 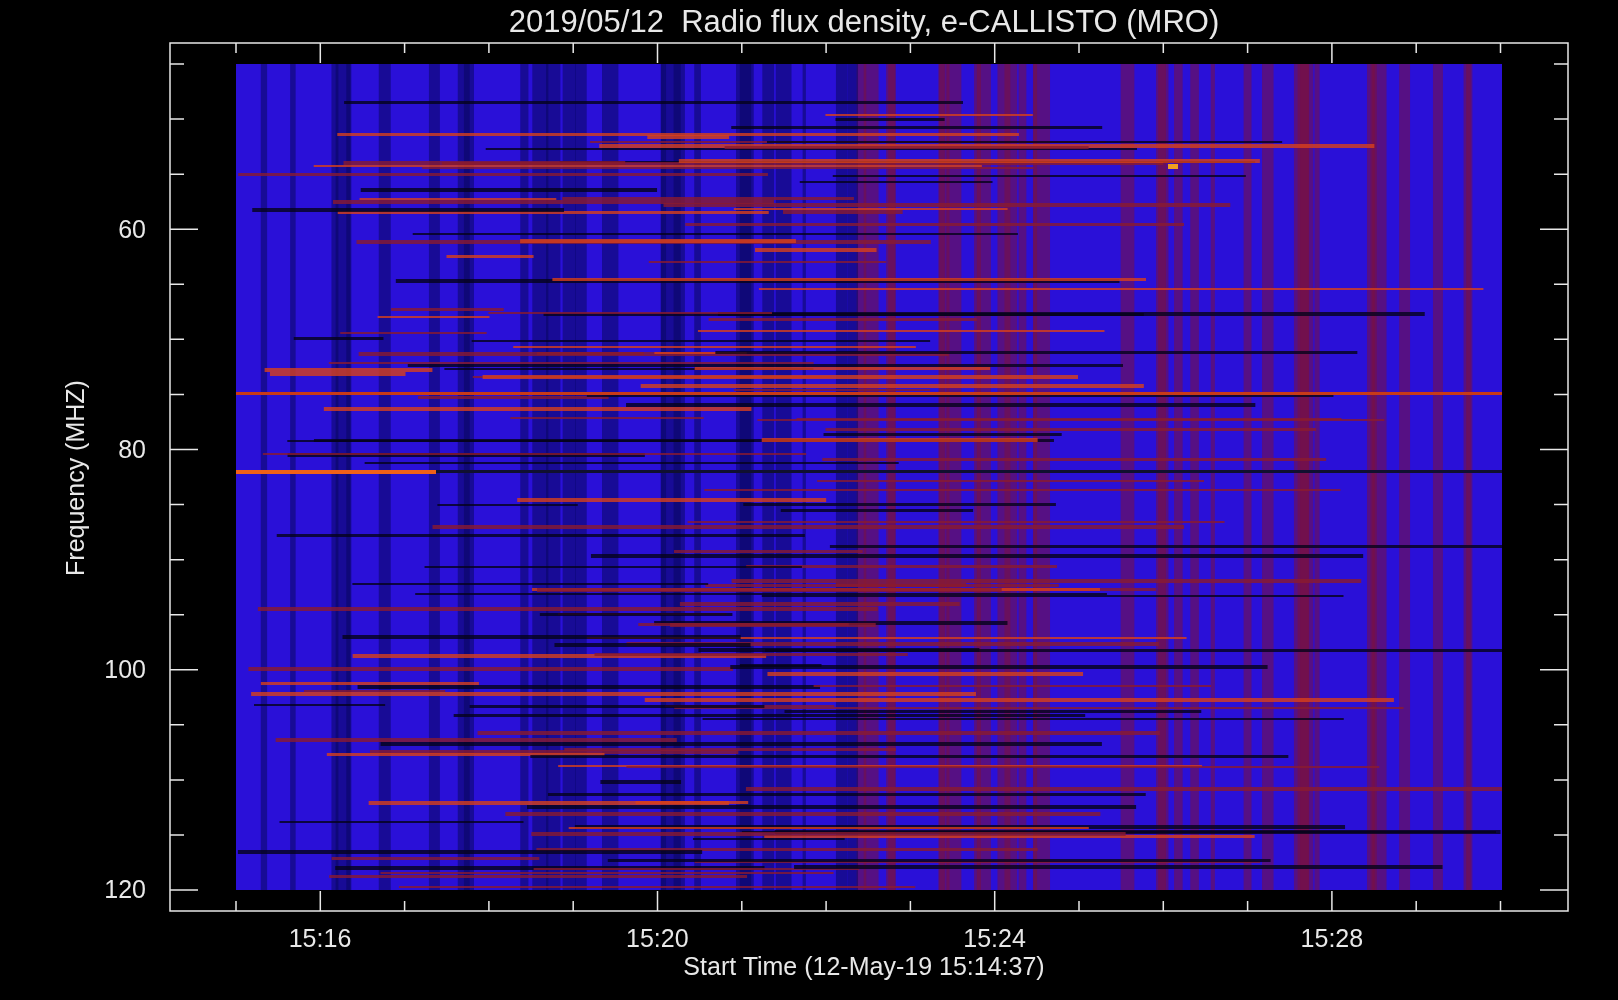 What do you see at coordinates (125, 889) in the screenshot?
I see `axis-tick-label: 120` at bounding box center [125, 889].